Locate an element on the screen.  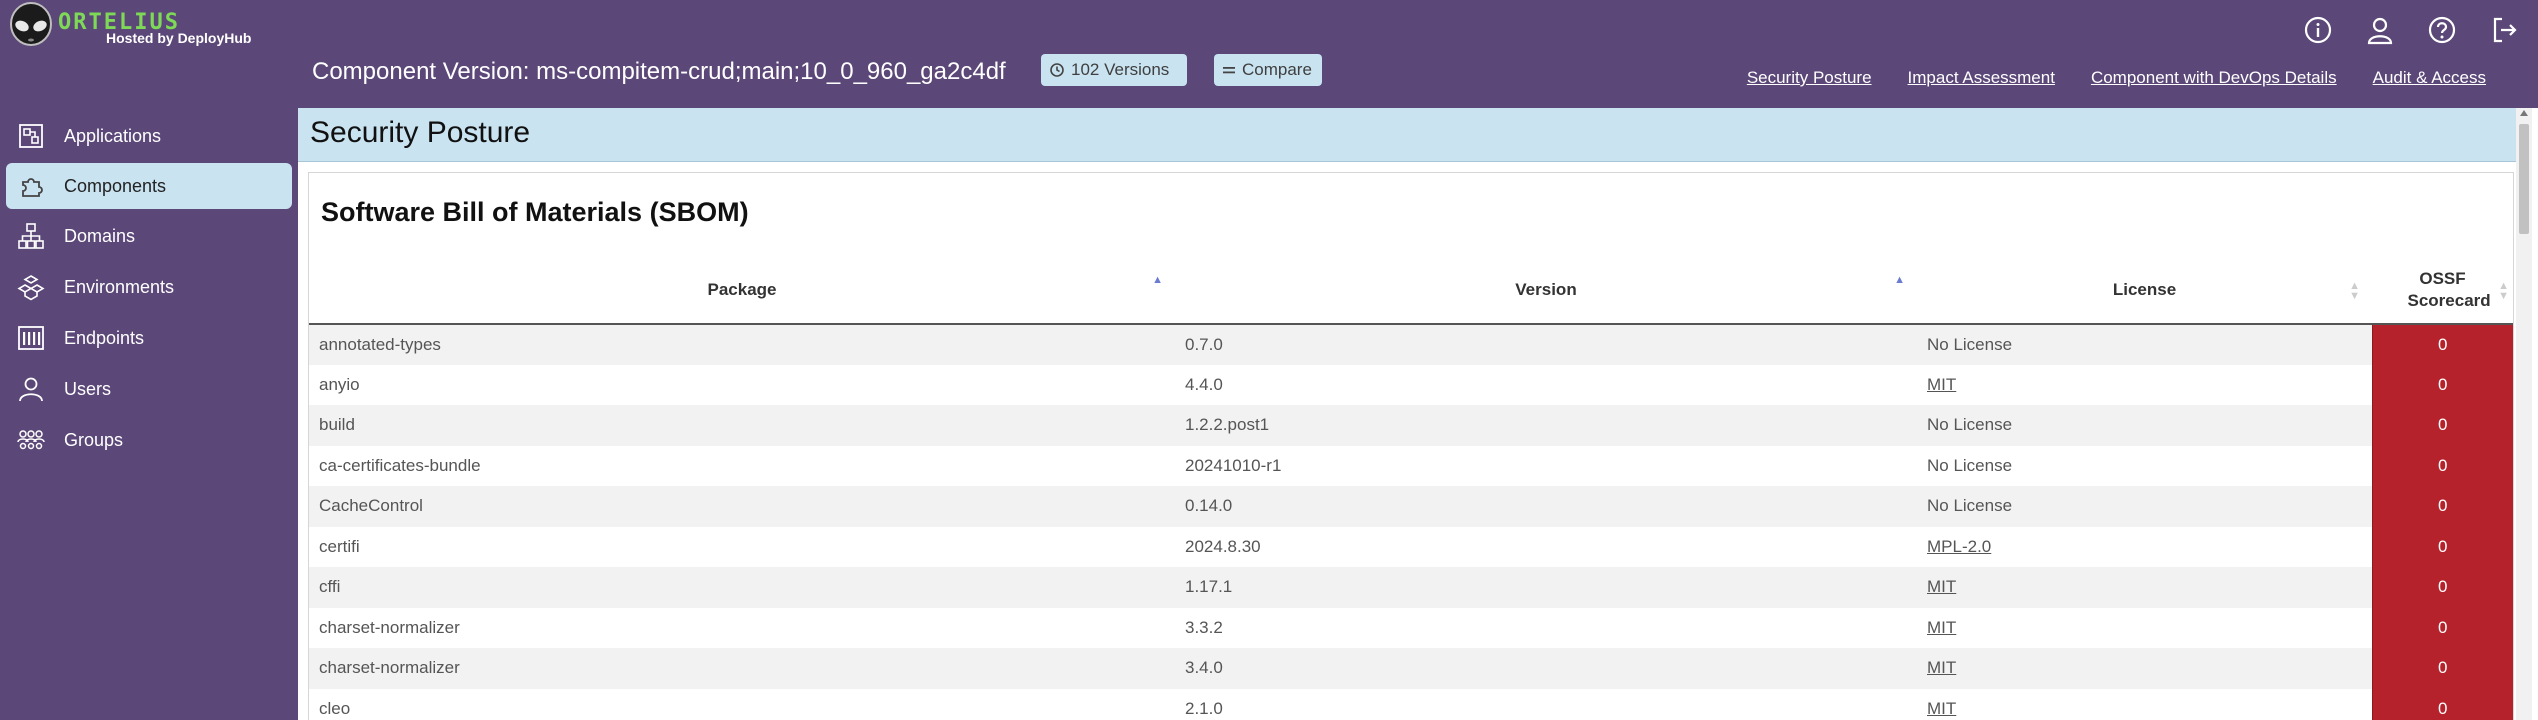
column-header-license: License ▲ ▼ is located at coordinates (2144, 291).